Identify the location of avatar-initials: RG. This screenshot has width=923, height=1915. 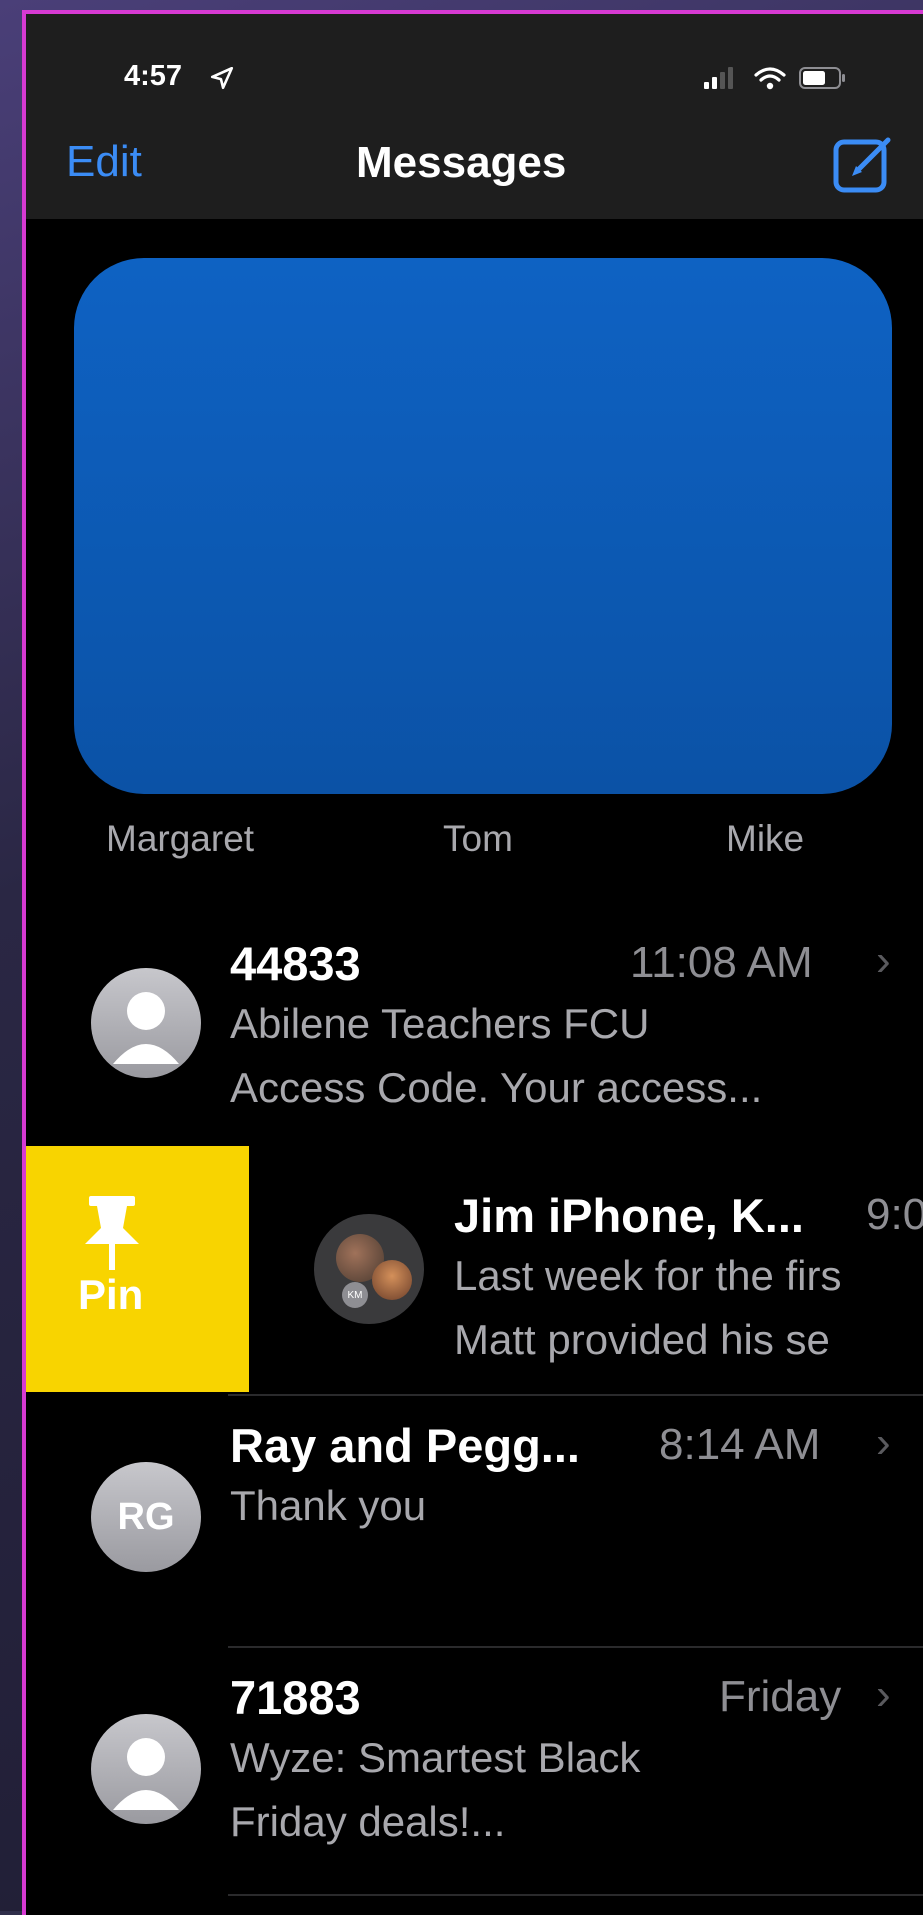
(146, 1516).